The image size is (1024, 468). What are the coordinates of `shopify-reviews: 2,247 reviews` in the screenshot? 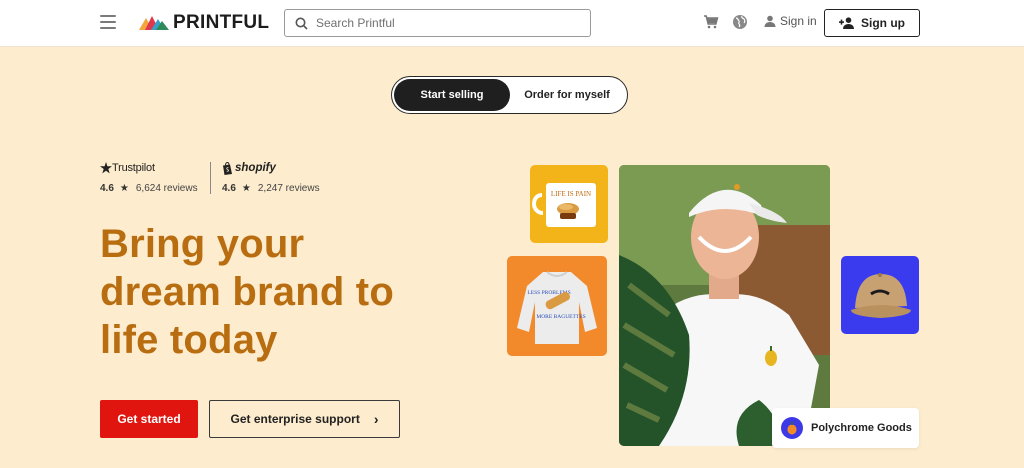 It's located at (288, 188).